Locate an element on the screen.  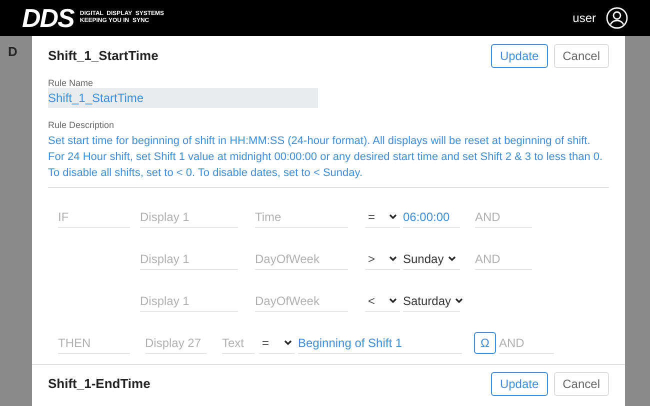
day-select: Sunday is located at coordinates (431, 259).